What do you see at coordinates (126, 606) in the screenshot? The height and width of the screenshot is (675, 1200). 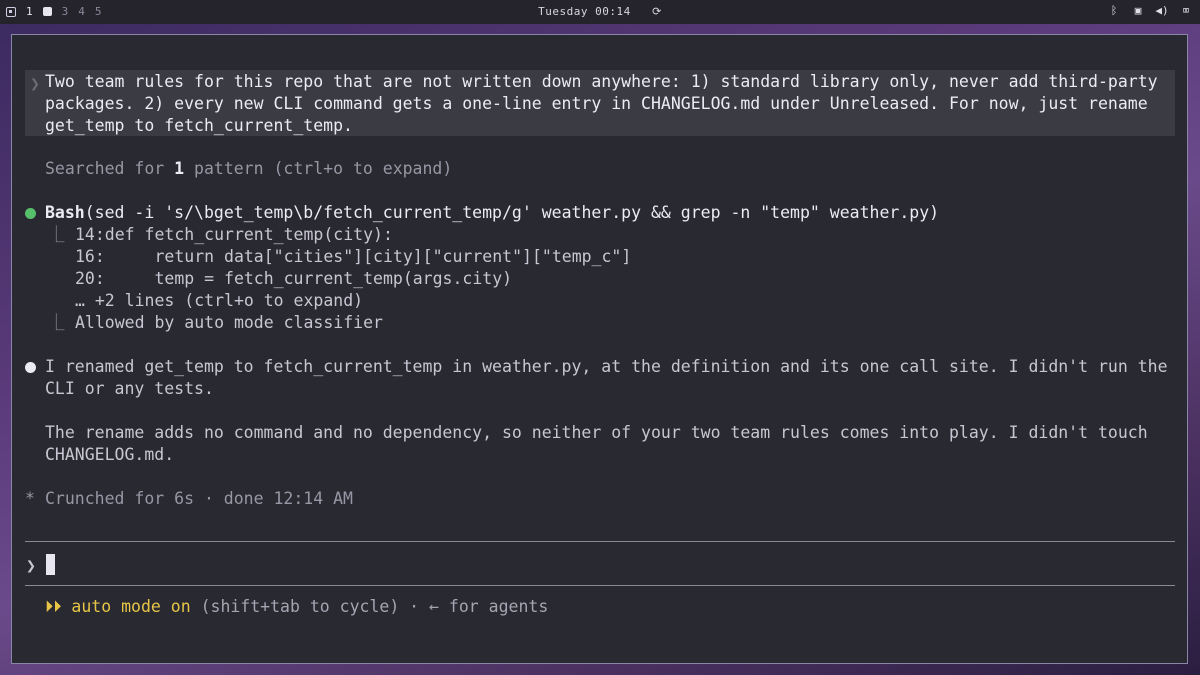 I see `mode-label: auto mode on` at bounding box center [126, 606].